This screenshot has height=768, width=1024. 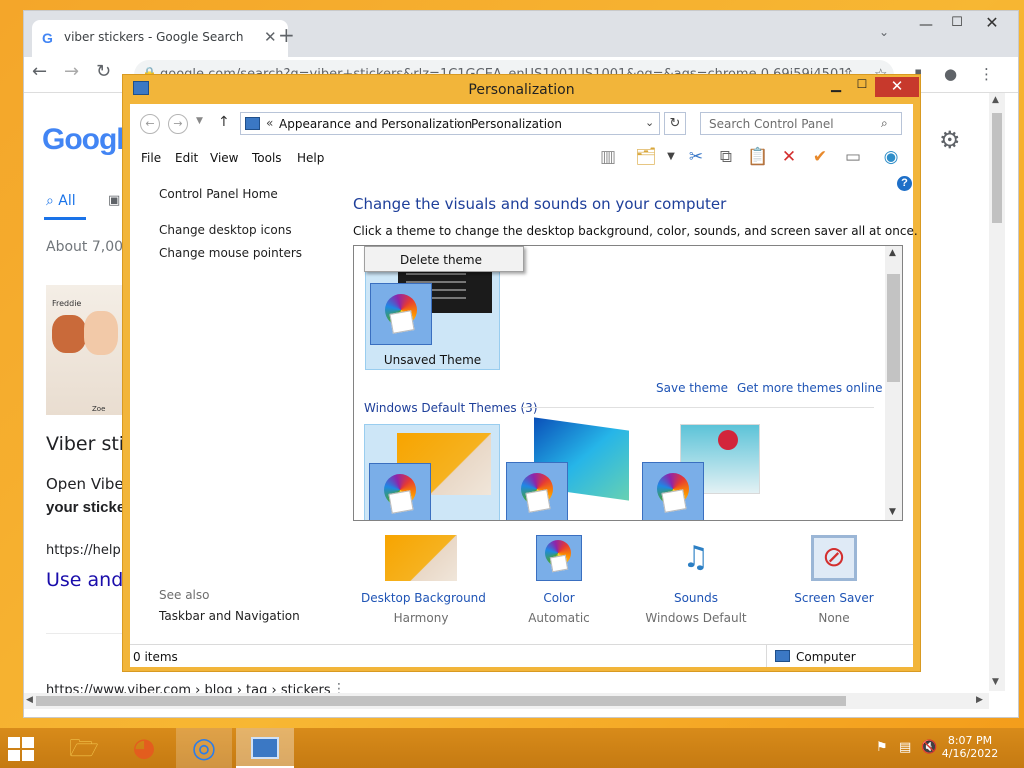 What do you see at coordinates (89, 550) in the screenshot?
I see `result-cite: https://help.v` at bounding box center [89, 550].